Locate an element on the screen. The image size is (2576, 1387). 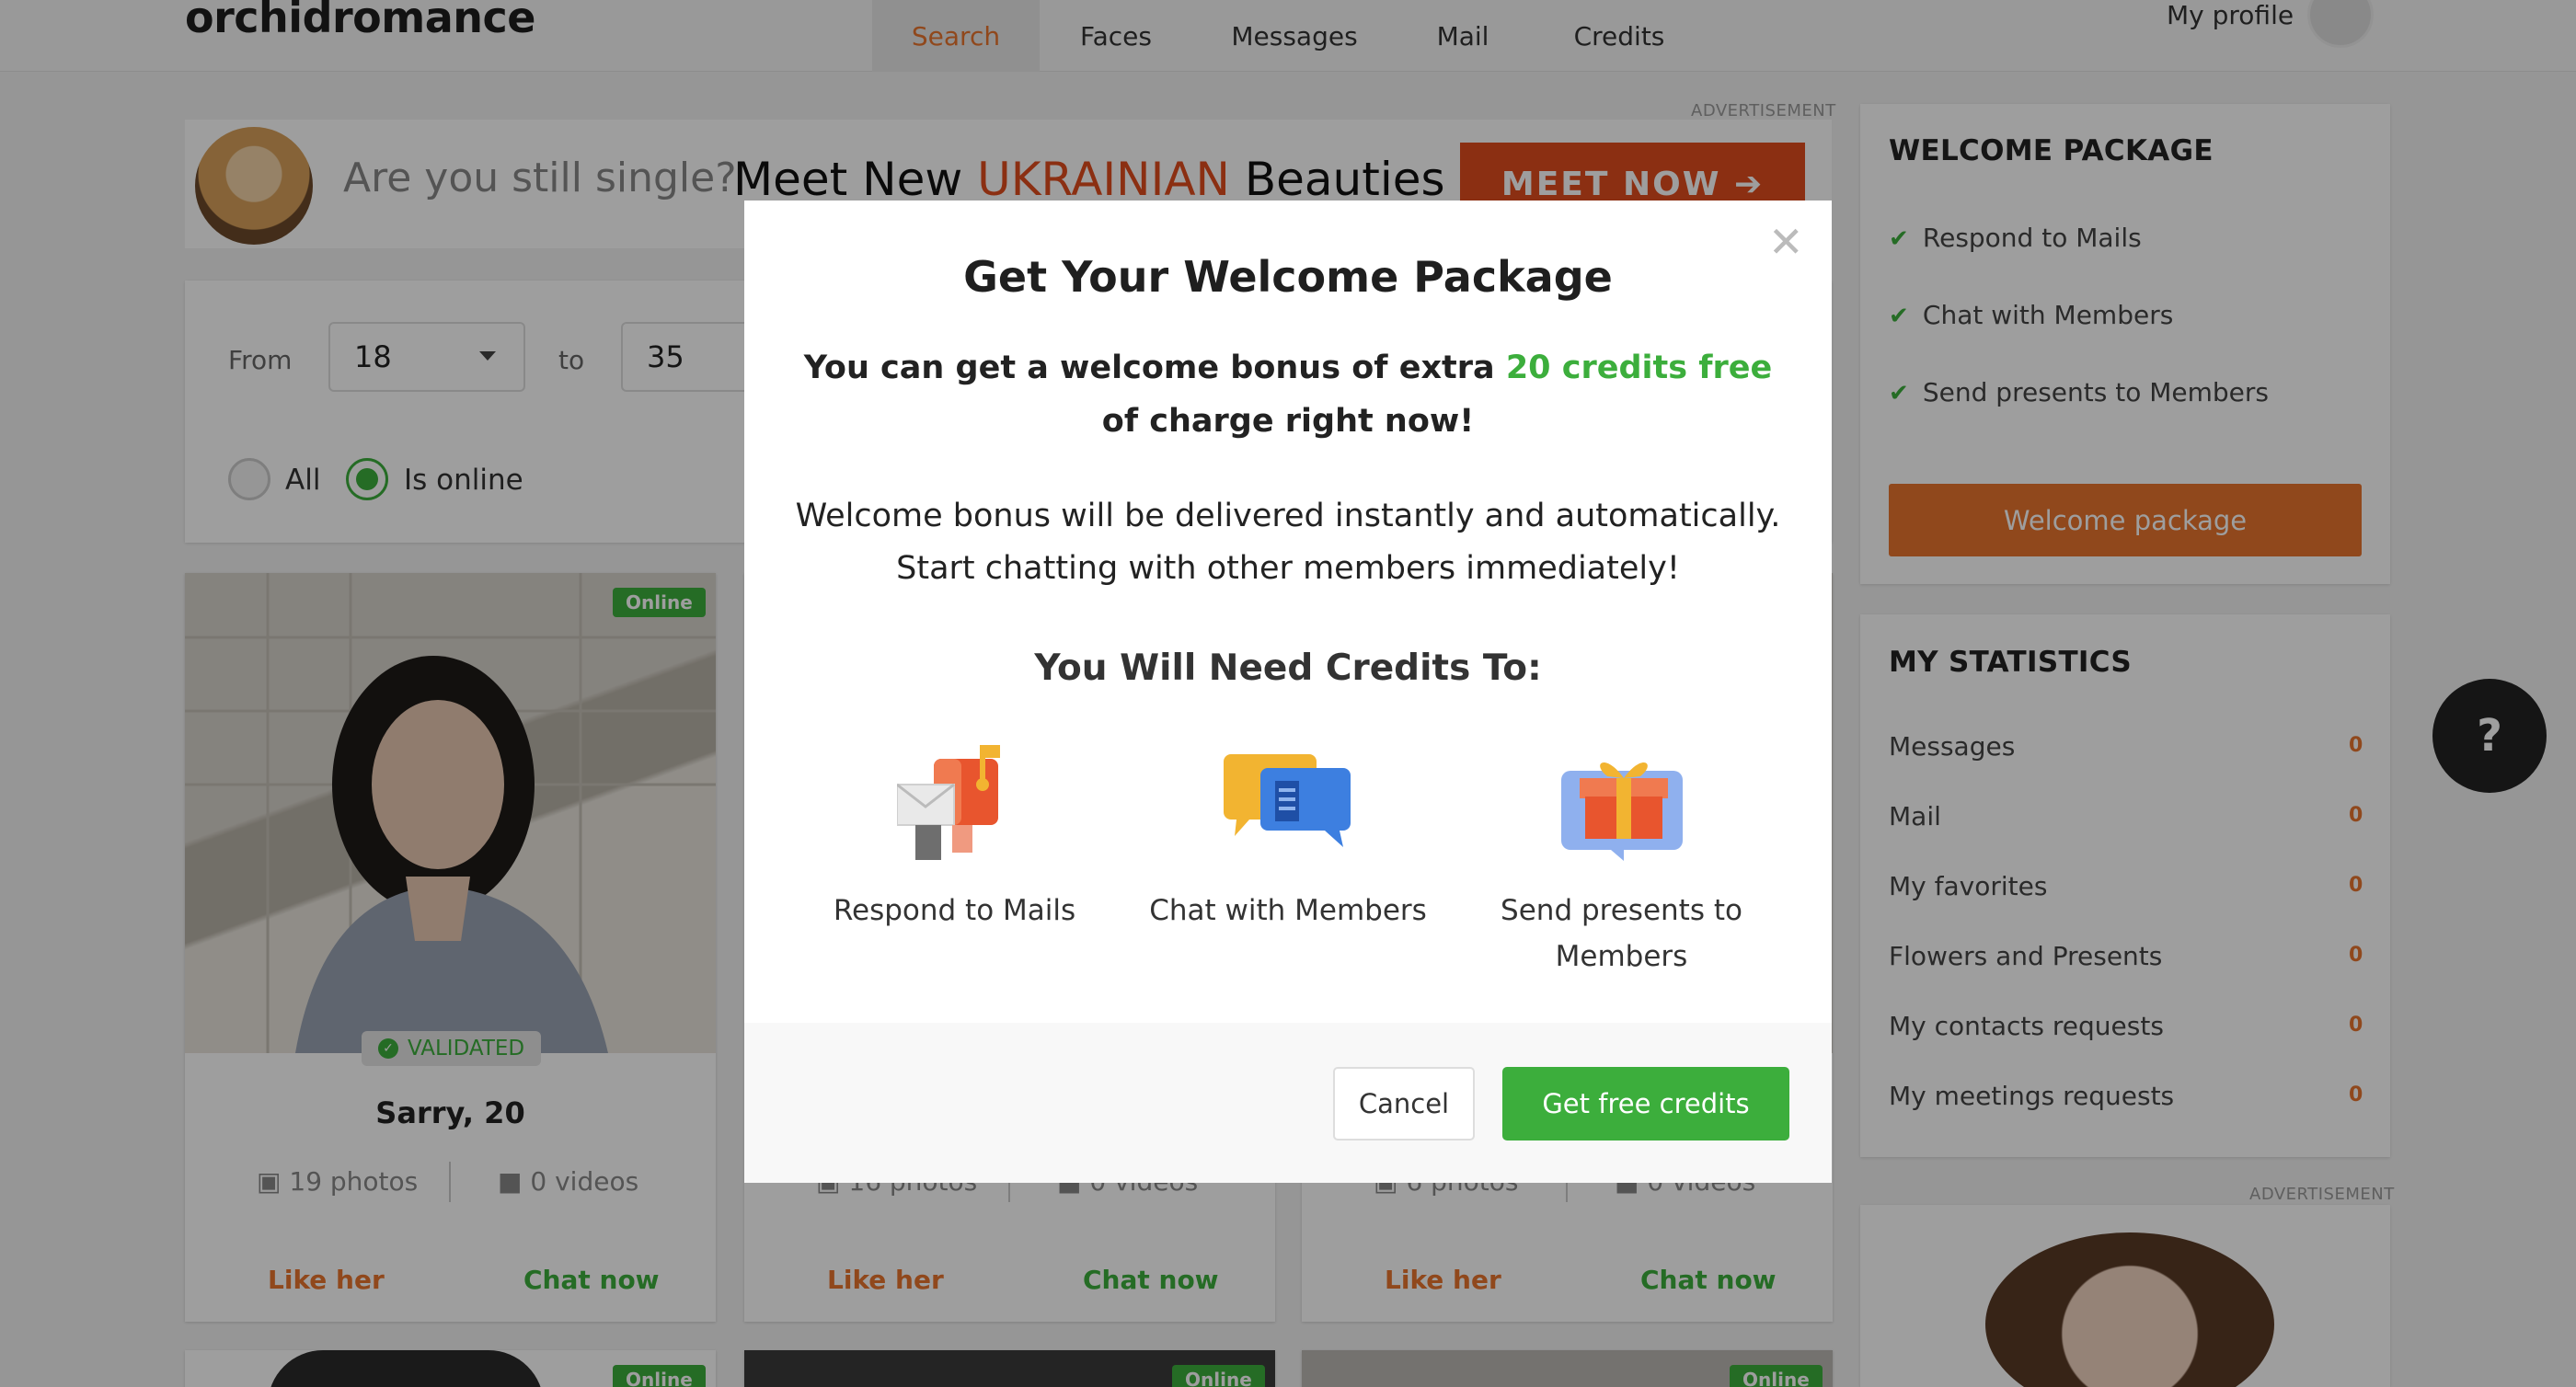
modal-title: Get Your Welcome Package is located at coordinates (1288, 277).